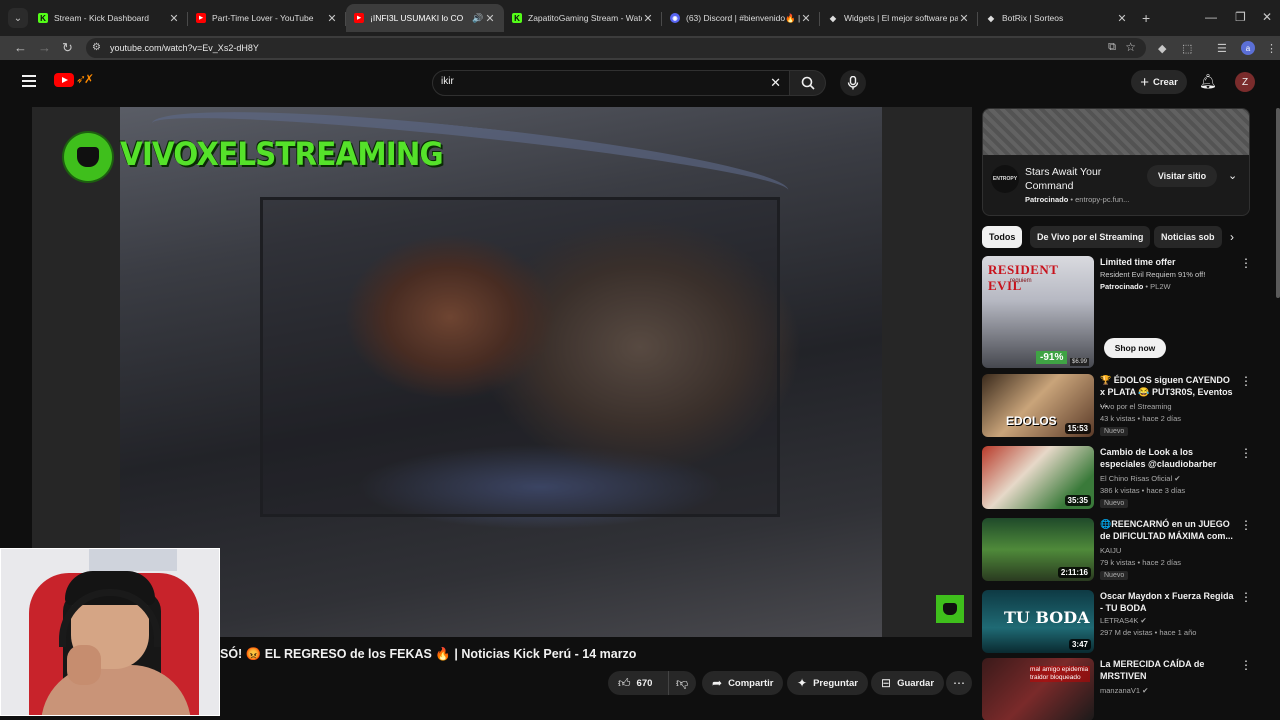 This screenshot has width=1280, height=720. I want to click on site-info-icon: ⚙, so click(96, 47).